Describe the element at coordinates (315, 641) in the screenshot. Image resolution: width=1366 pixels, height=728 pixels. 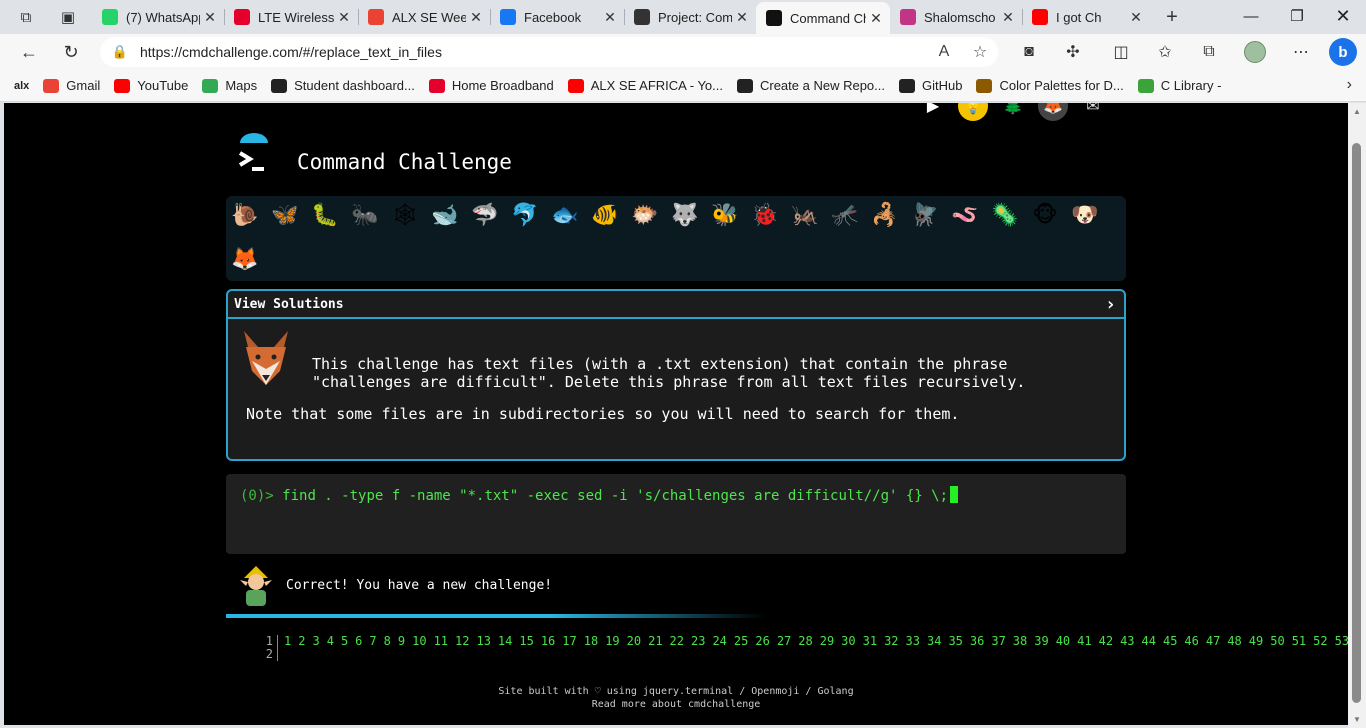
I see `level-link: 3` at that location.